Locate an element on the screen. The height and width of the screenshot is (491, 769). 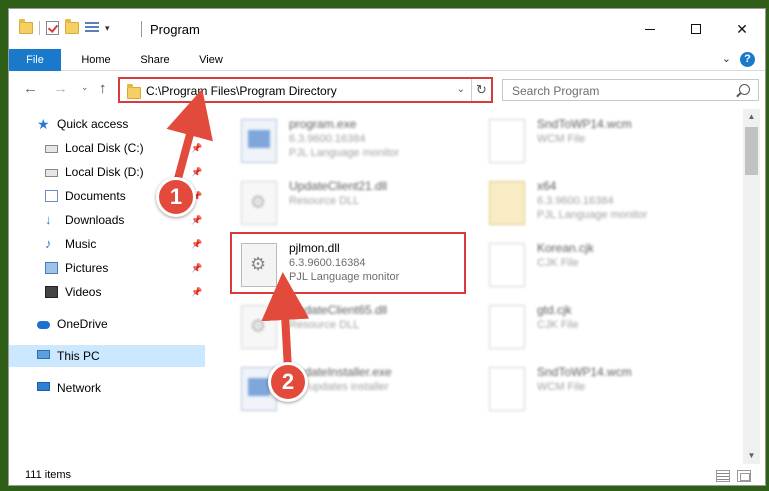
documents-icon is located at coordinates (51, 196).